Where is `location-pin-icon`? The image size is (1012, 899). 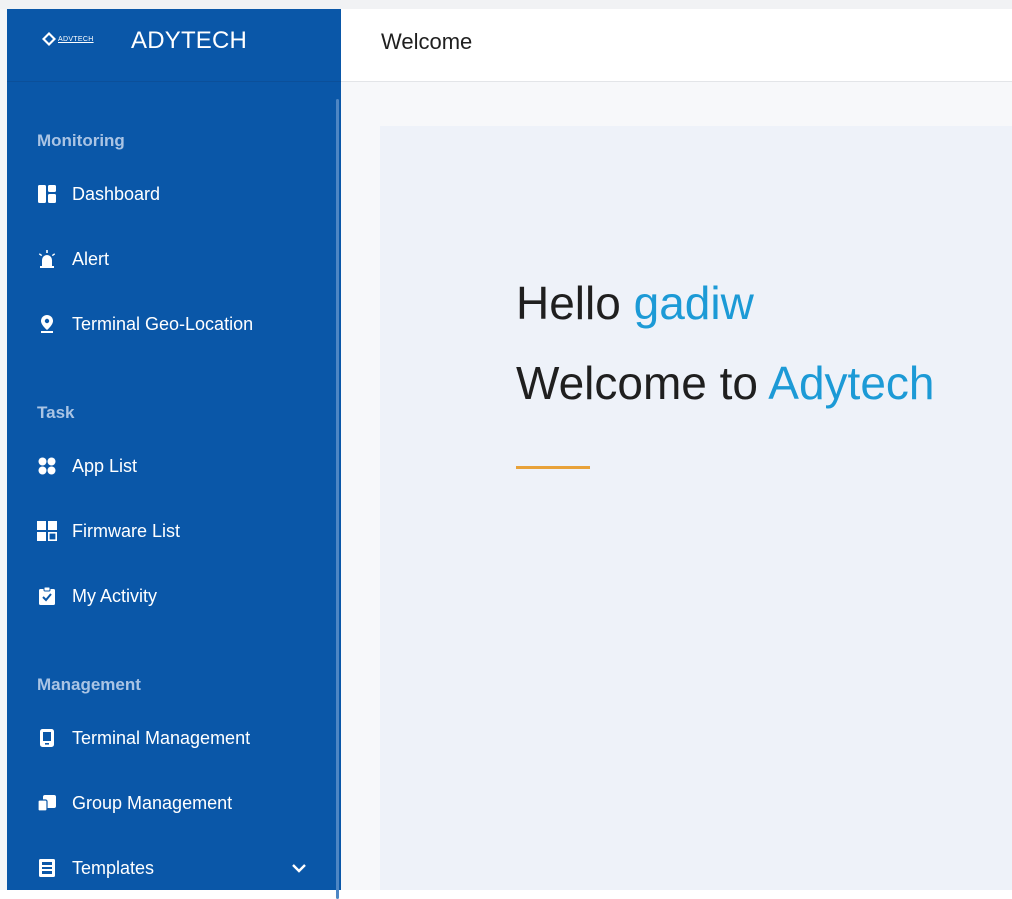 location-pin-icon is located at coordinates (47, 324).